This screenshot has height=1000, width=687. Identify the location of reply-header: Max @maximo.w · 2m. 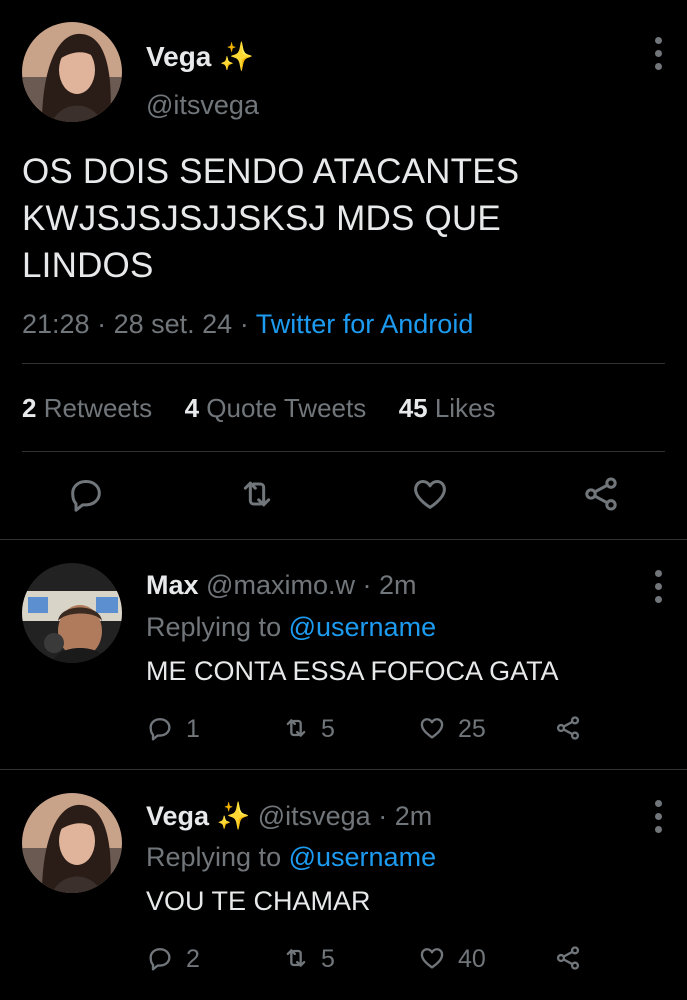
(281, 585).